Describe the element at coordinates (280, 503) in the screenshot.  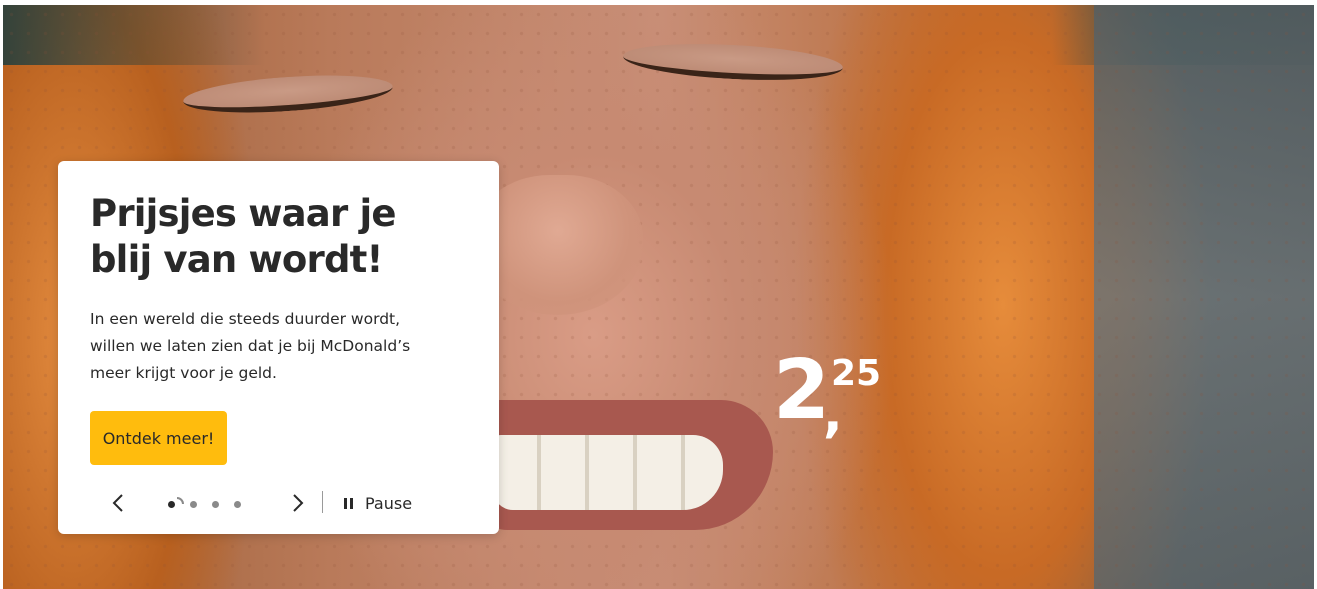
I see `carousel-controls: Pause` at that location.